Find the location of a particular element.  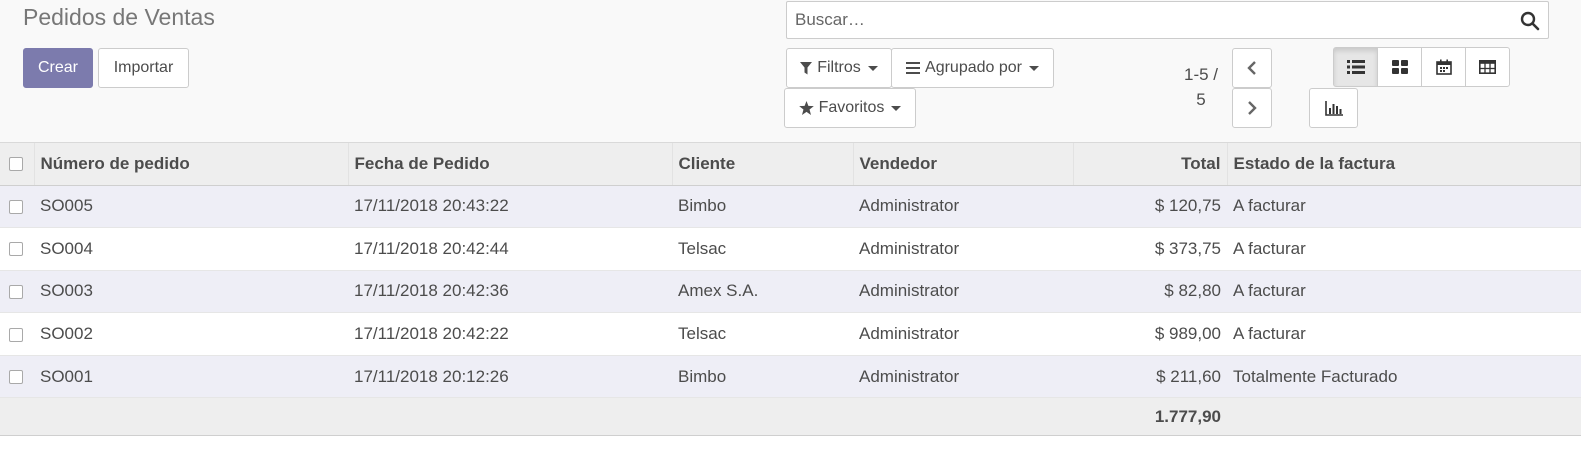

order-date-cell: 17/11/2018 20:42:36 is located at coordinates (510, 292).